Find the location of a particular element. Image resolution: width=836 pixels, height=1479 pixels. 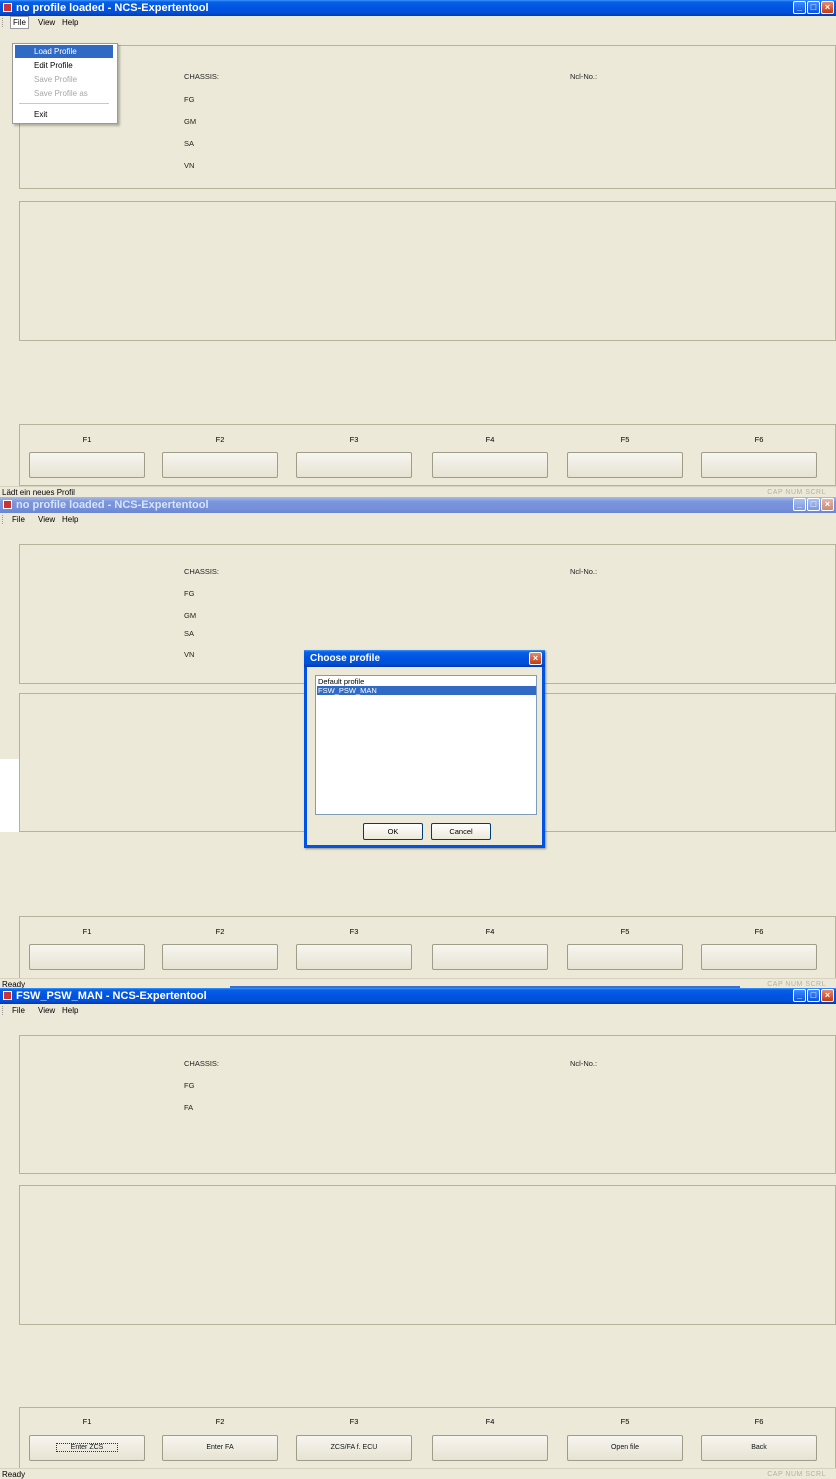

f2-button is located at coordinates (220, 465).